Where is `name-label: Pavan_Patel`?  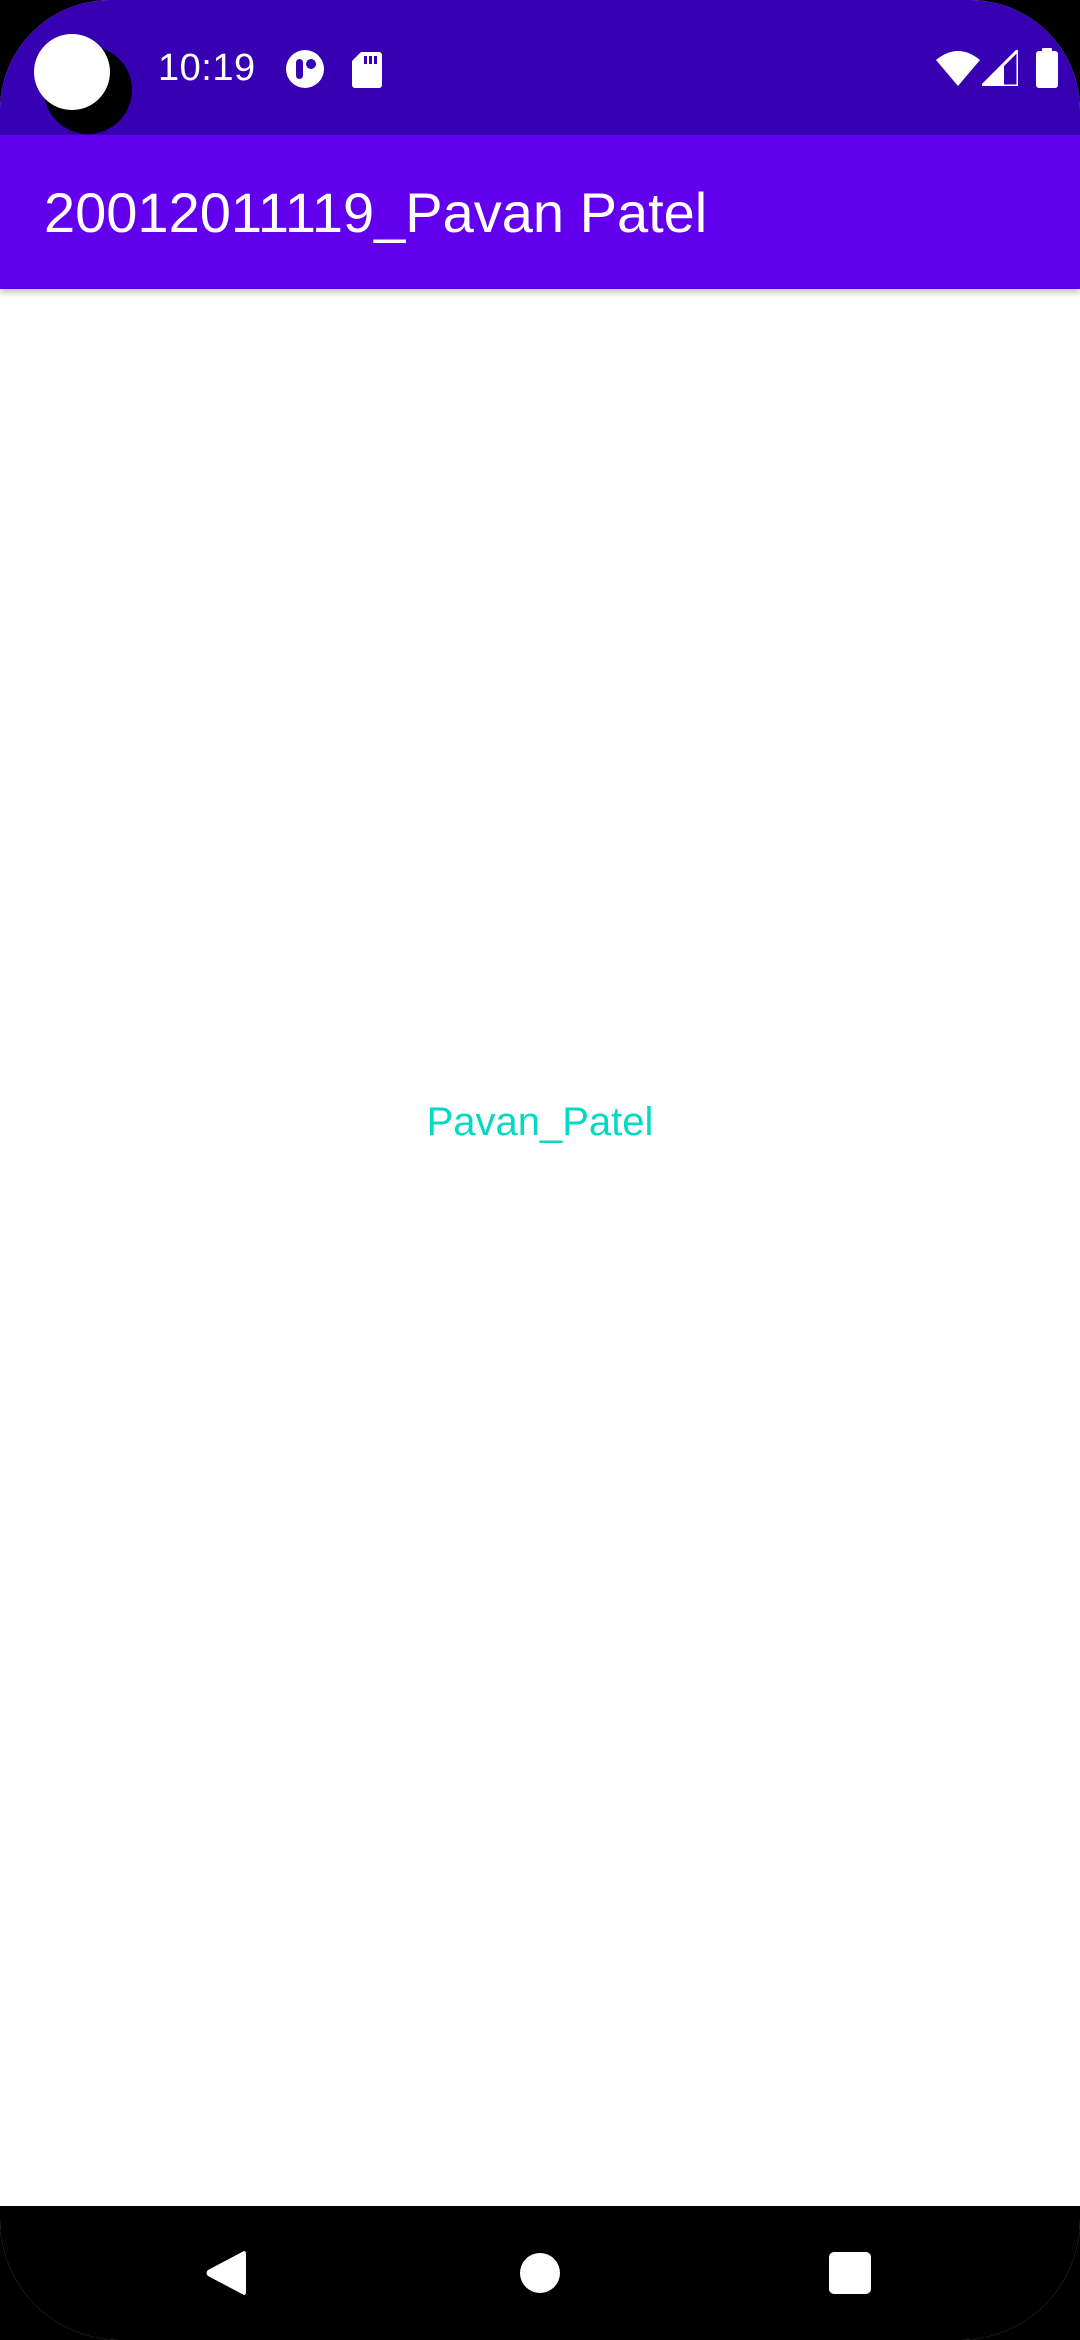 name-label: Pavan_Patel is located at coordinates (540, 1122).